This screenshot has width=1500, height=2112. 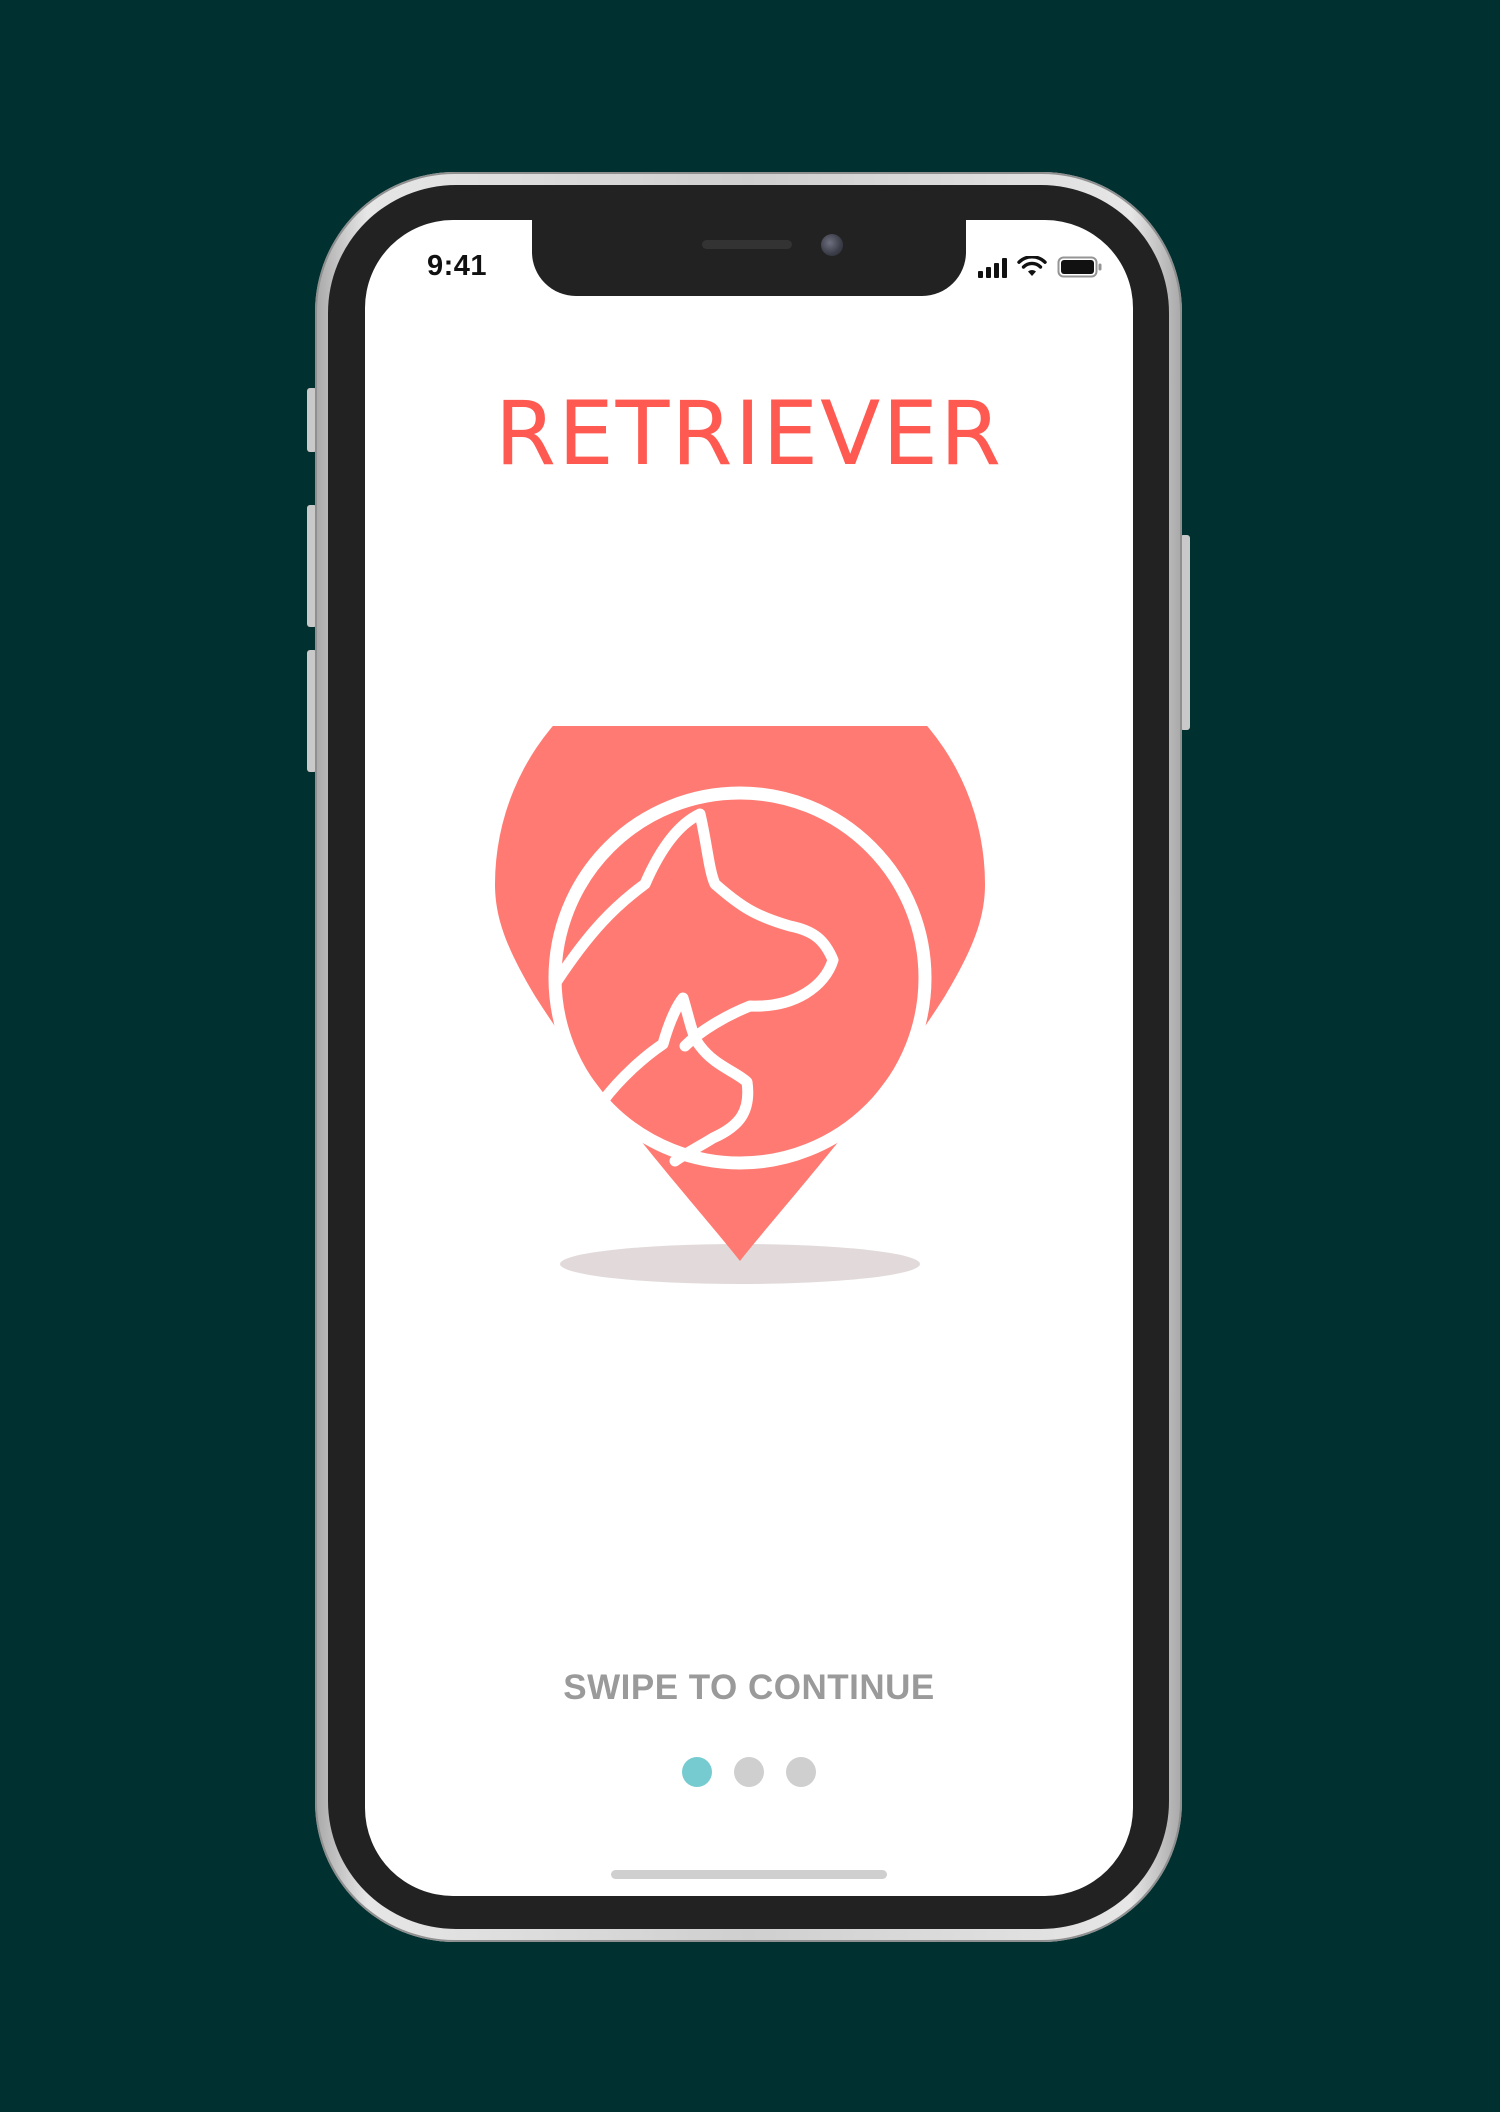 I want to click on home-indicator, so click(x=749, y=1874).